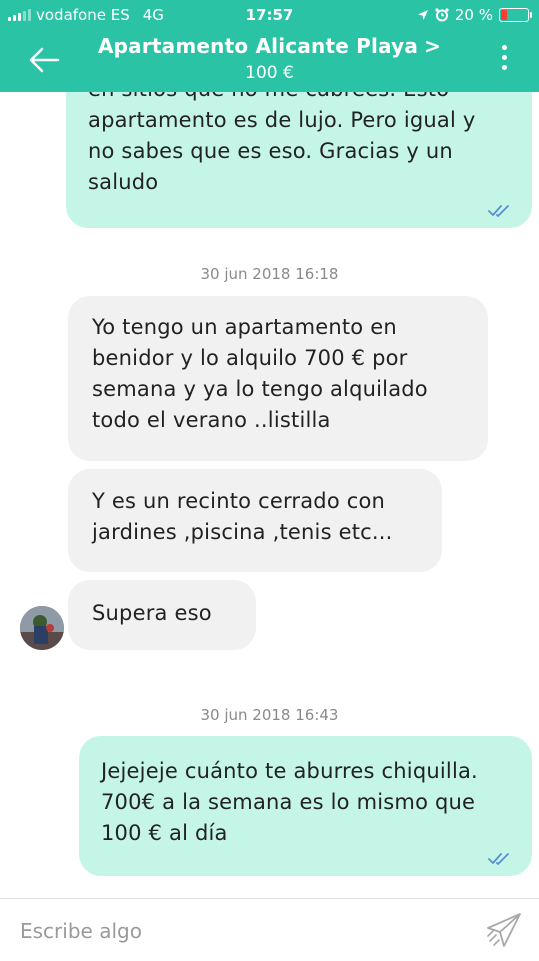 The height and width of the screenshot is (961, 539). What do you see at coordinates (270, 151) in the screenshot?
I see `message-line: no sabes que es eso. Gracias y un` at bounding box center [270, 151].